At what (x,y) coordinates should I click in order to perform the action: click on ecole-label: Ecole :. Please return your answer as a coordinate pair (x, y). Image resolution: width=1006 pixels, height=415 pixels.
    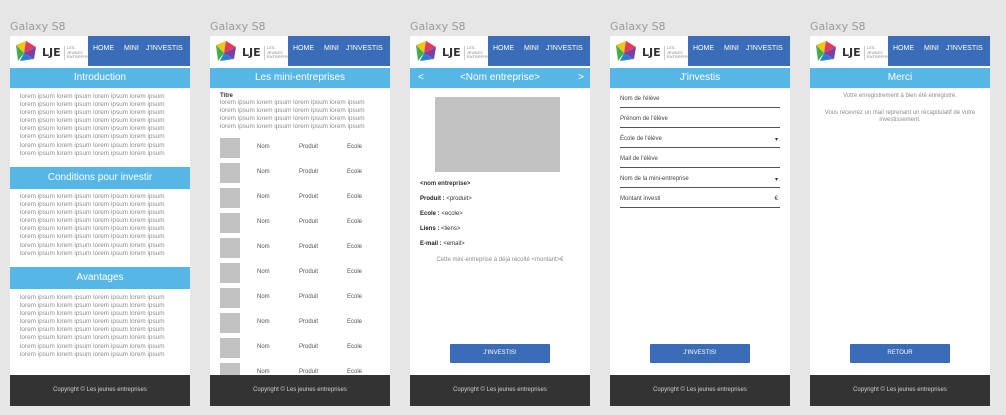
    Looking at the image, I should click on (430, 214).